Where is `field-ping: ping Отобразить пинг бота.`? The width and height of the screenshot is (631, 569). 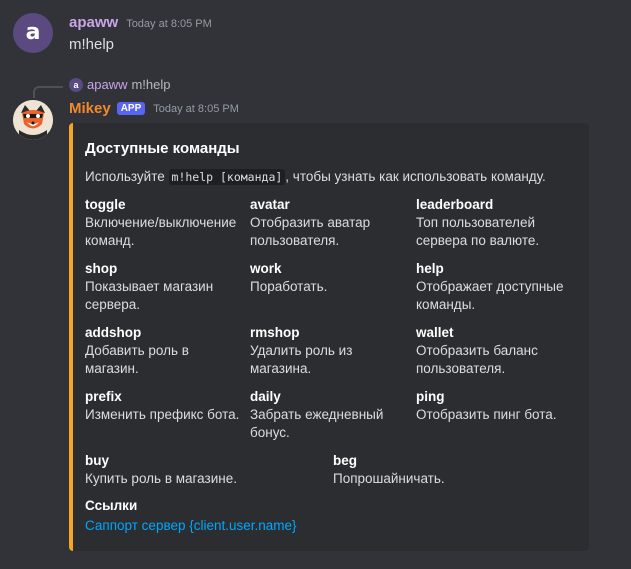
field-ping: ping Отобразить пинг бота. is located at coordinates (496, 406).